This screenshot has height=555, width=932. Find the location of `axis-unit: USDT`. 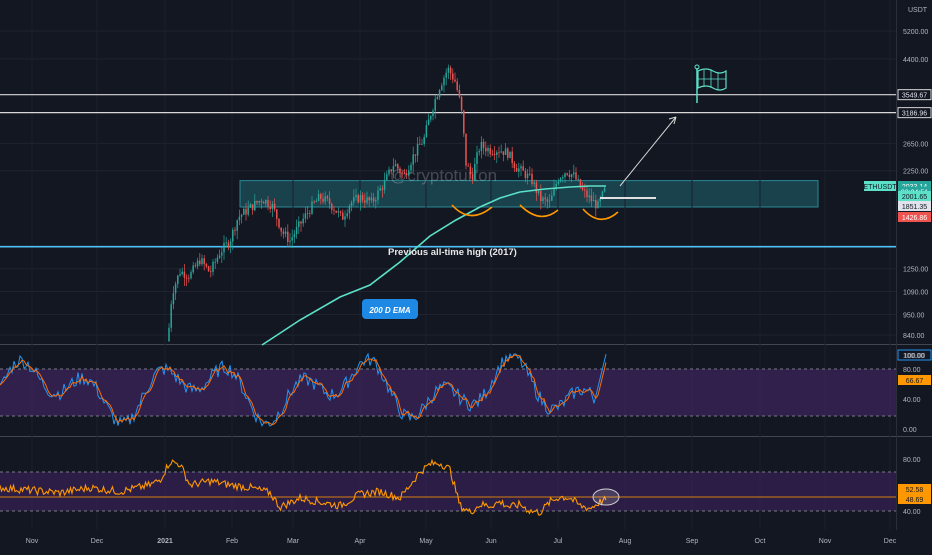

axis-unit: USDT is located at coordinates (918, 10).